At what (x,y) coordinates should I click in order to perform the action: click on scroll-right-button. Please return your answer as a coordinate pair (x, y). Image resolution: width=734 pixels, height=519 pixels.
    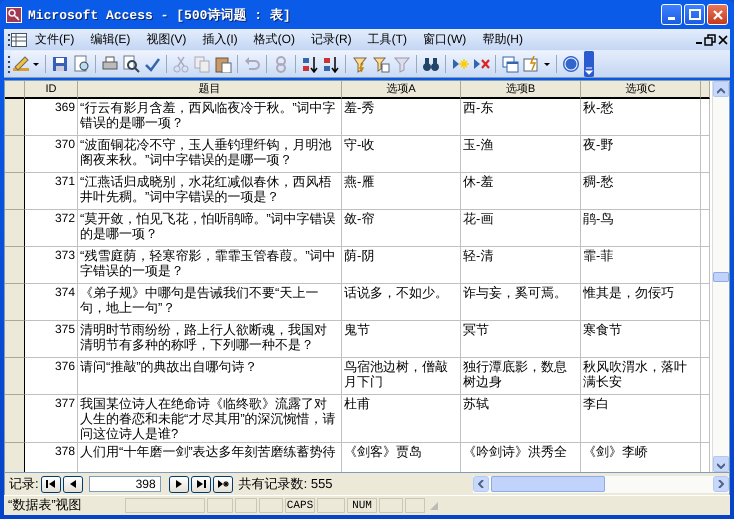
    Looking at the image, I should click on (721, 484).